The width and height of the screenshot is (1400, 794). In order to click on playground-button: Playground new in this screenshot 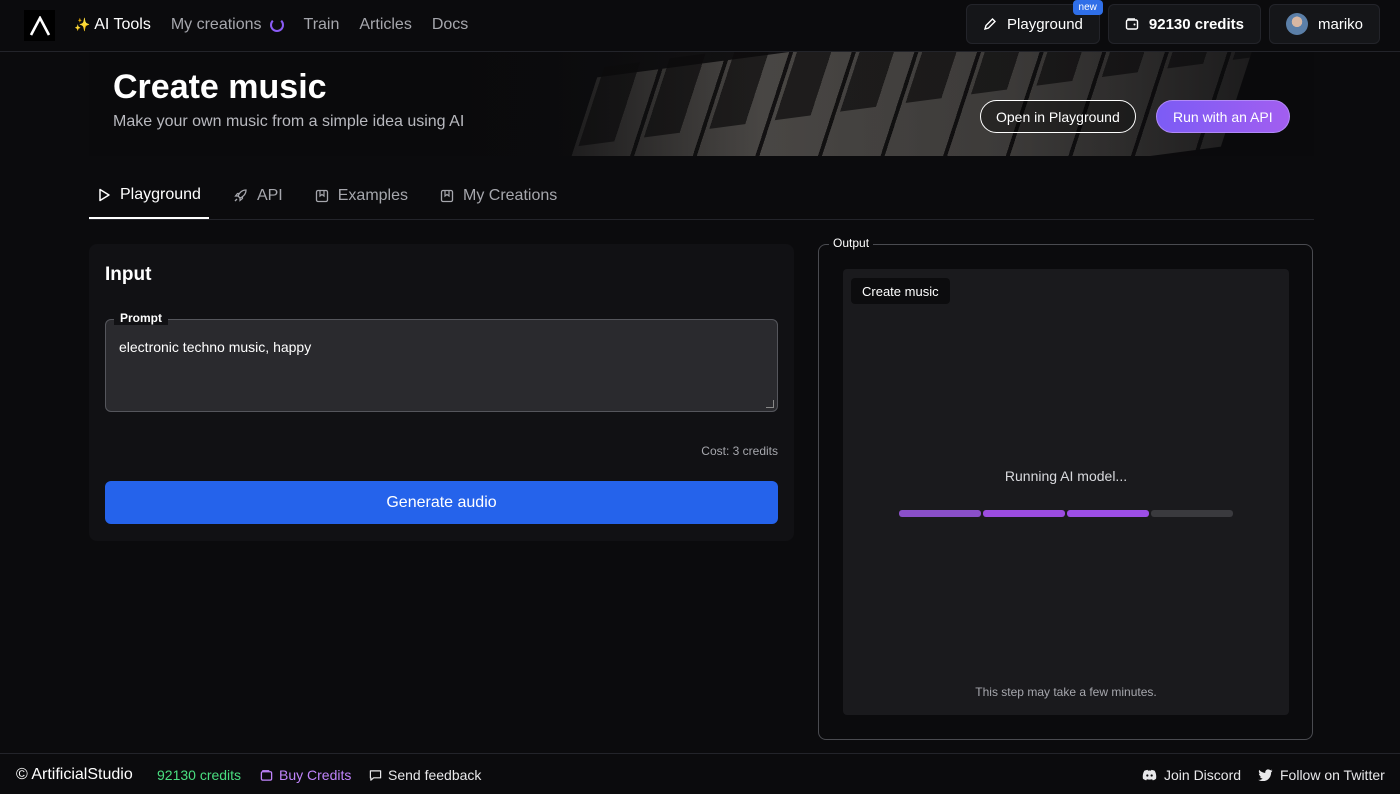, I will do `click(1034, 22)`.